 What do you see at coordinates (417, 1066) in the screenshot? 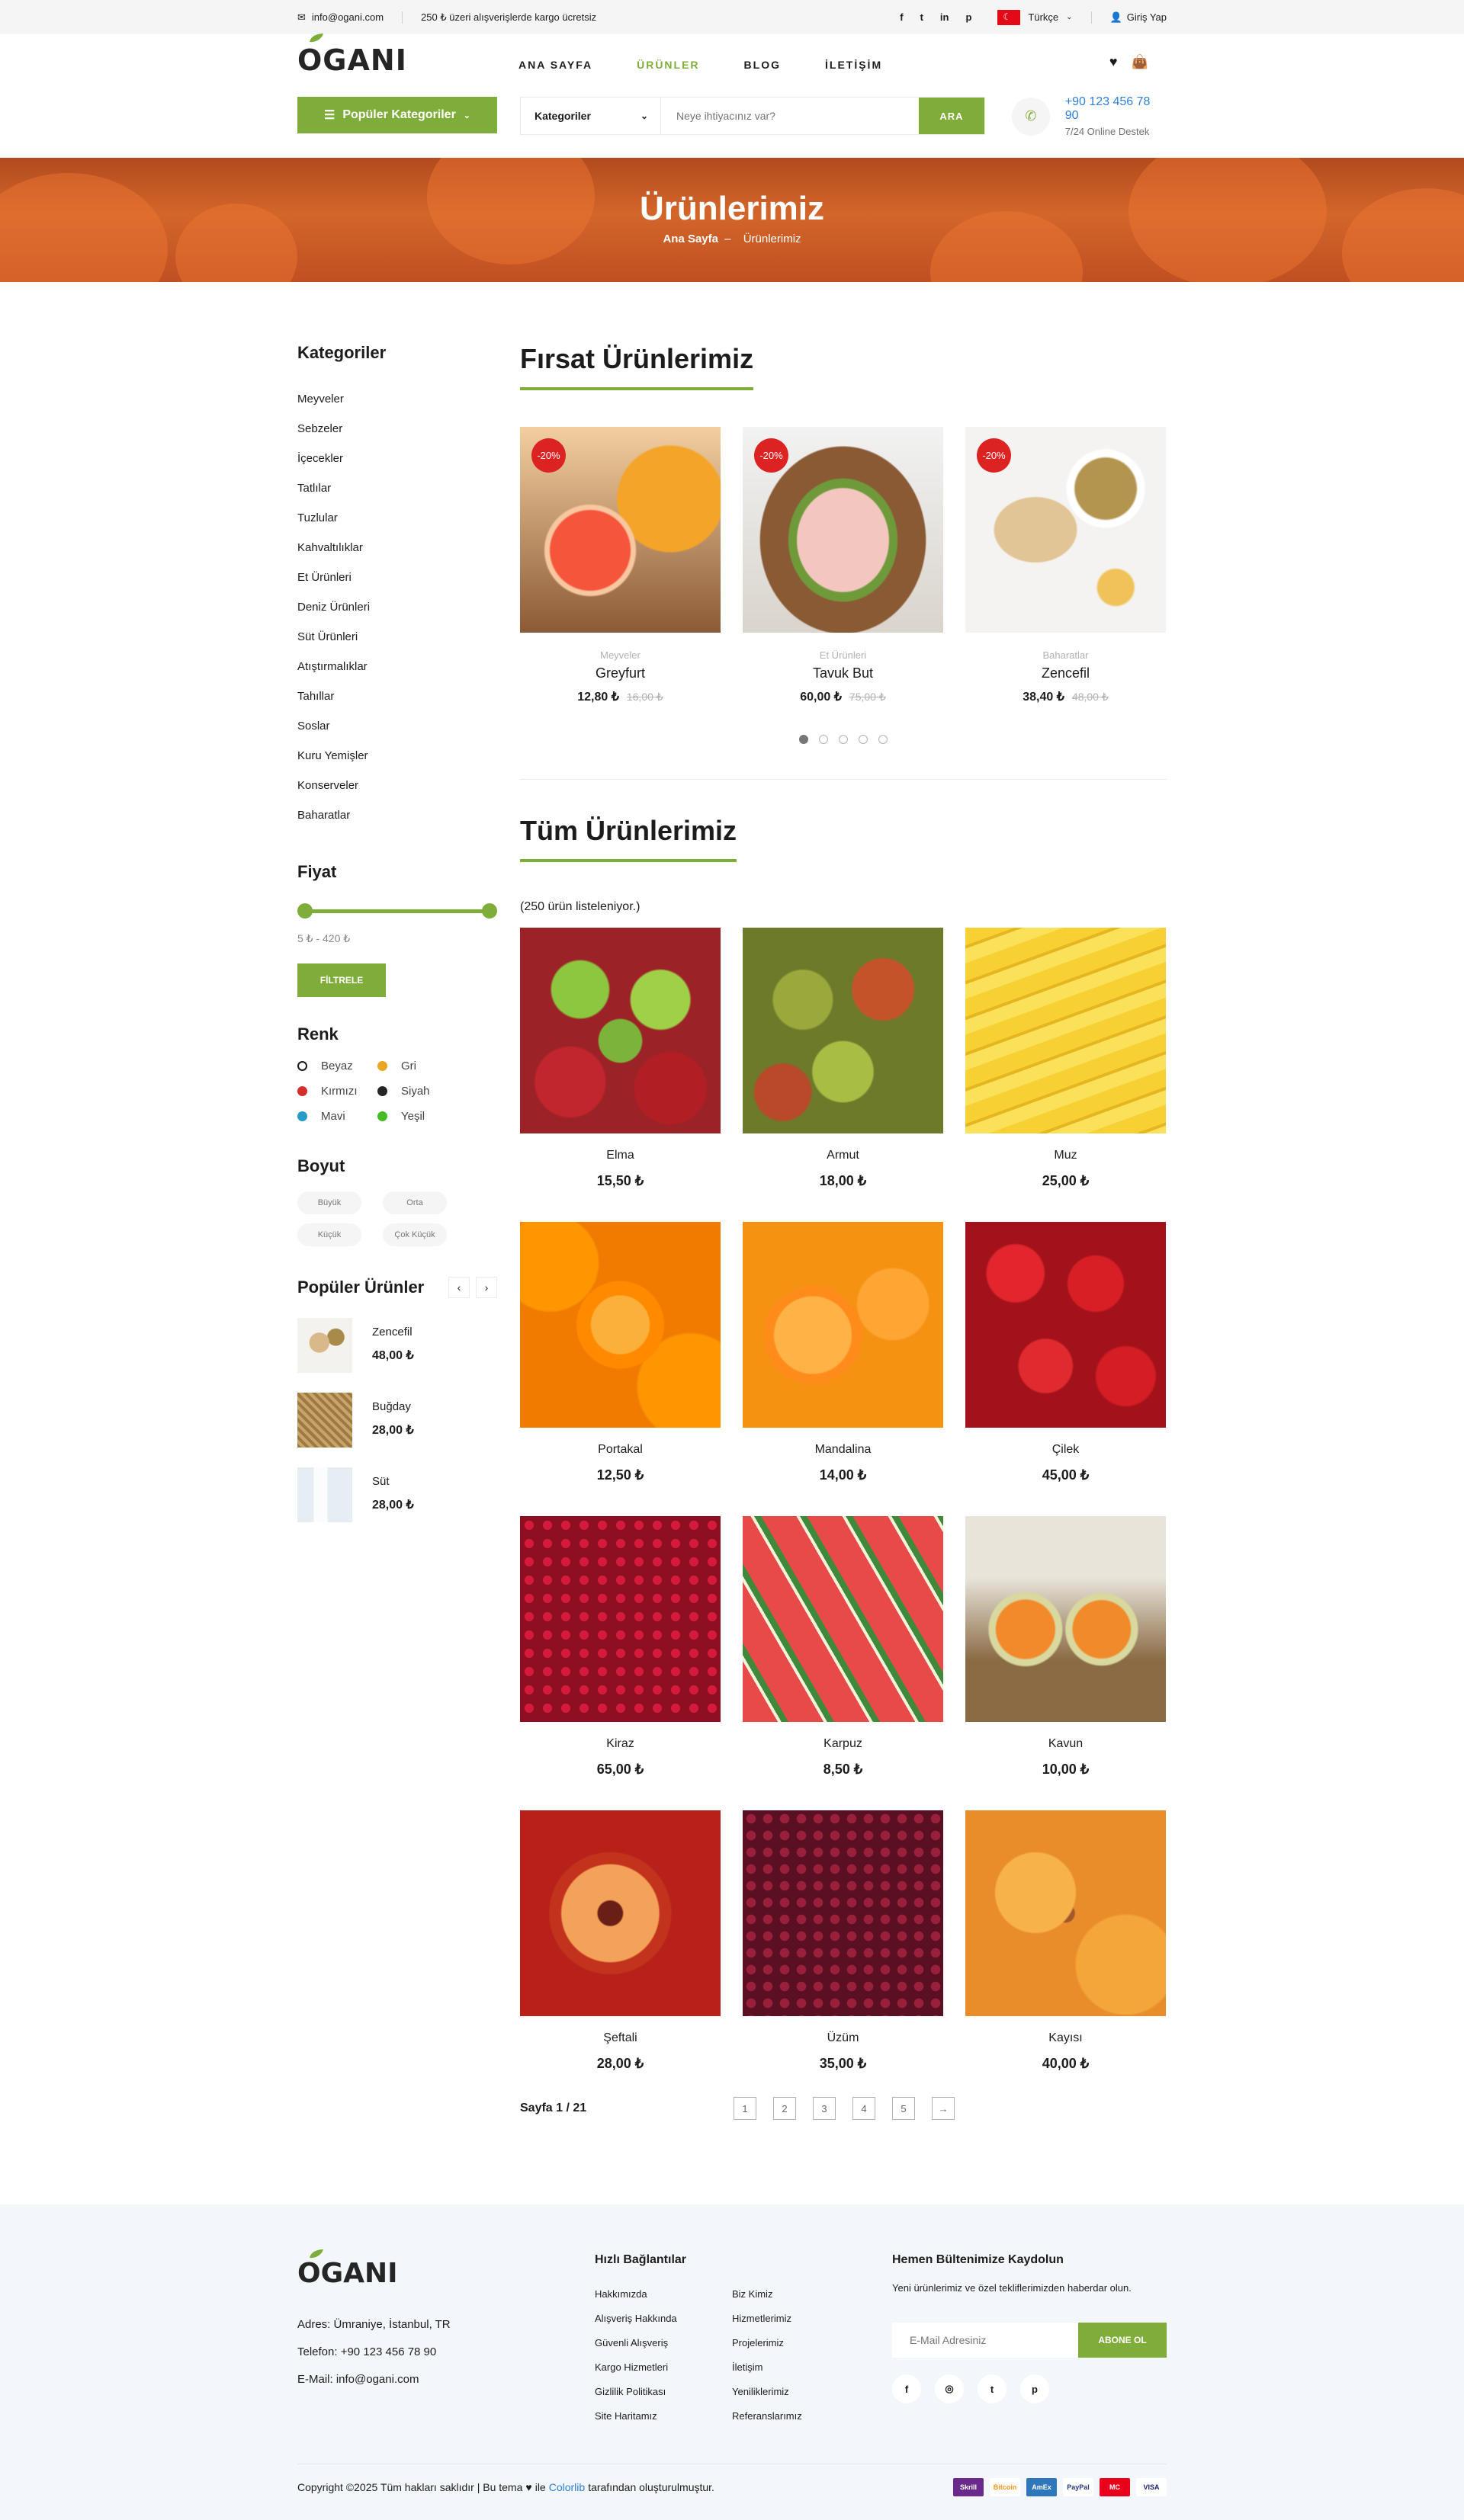
I see `color-option-gray: Gri` at bounding box center [417, 1066].